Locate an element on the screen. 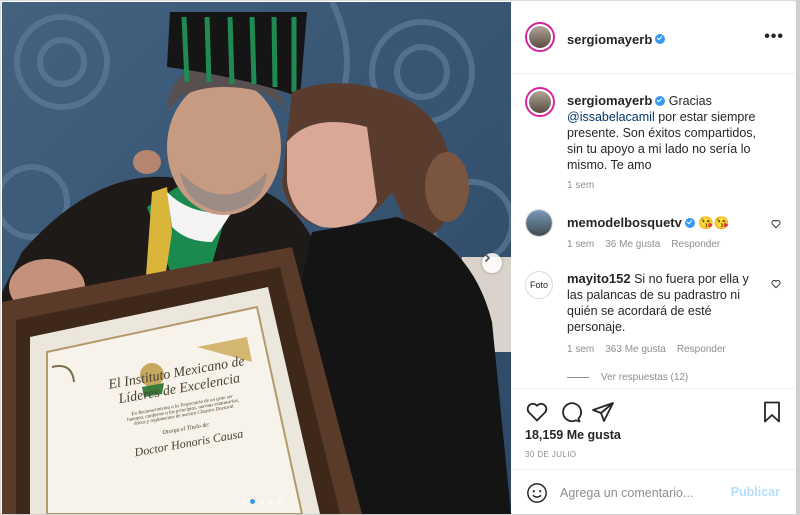  avatar-broken-image-text: Foto is located at coordinates (538, 285).